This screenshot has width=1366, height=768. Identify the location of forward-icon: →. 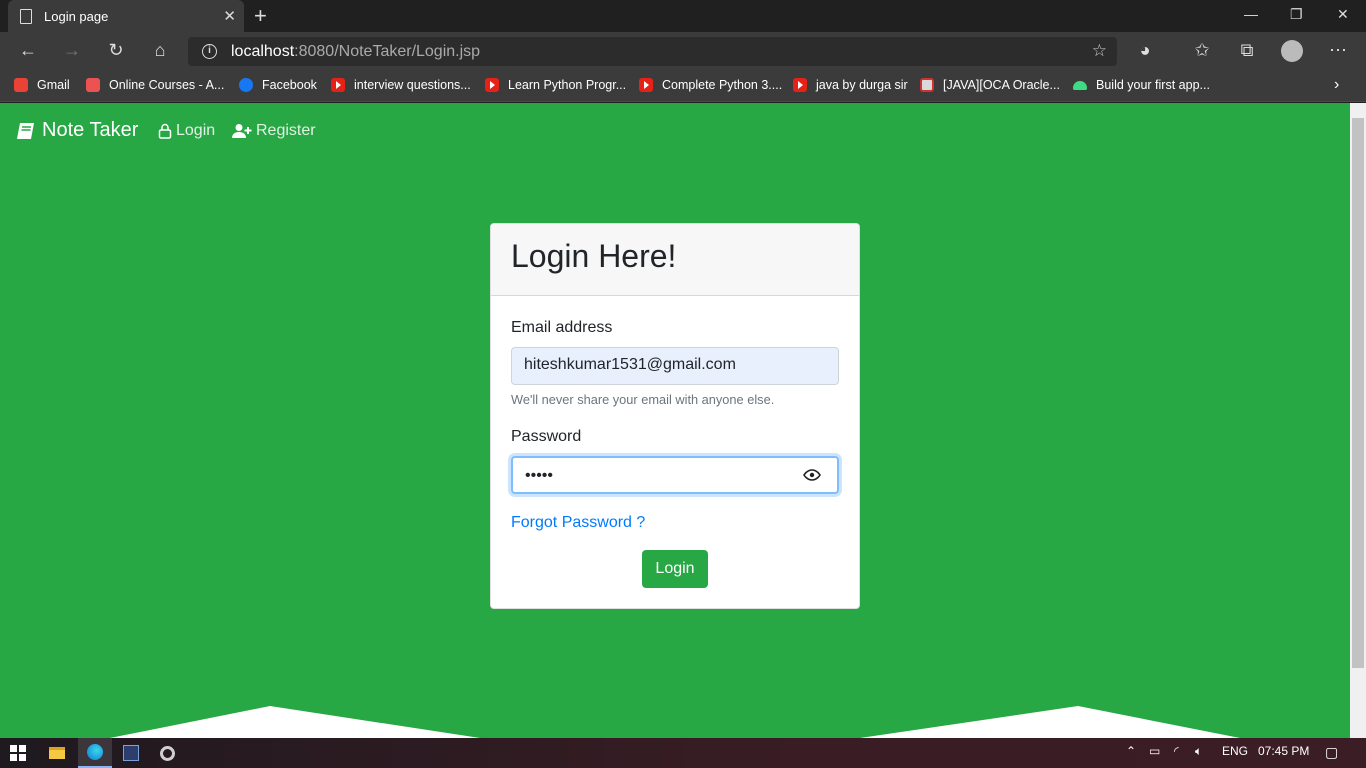
(72, 50).